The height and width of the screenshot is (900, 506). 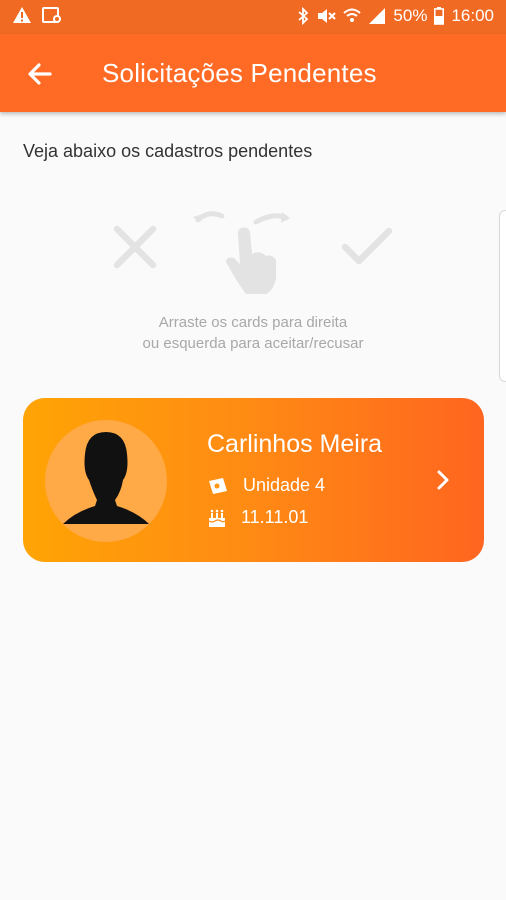 What do you see at coordinates (284, 485) in the screenshot?
I see `unit-label: Unidade 4` at bounding box center [284, 485].